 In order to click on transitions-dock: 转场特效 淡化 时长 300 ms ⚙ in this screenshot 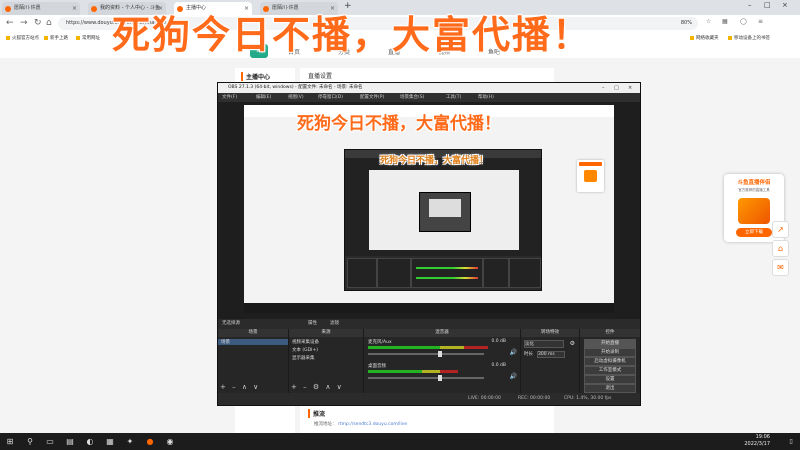, I will do `click(550, 361)`.